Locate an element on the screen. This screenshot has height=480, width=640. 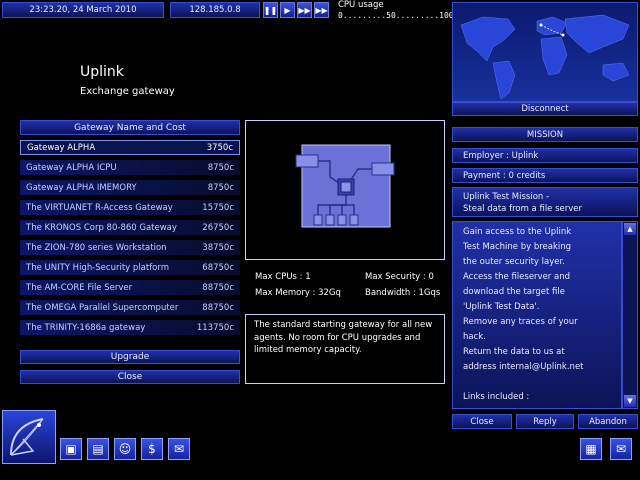
gateway-diagram is located at coordinates (345, 186).